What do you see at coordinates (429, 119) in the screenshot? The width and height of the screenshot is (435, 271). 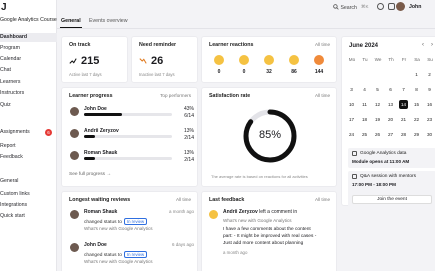 I see `calendar-day: 23` at bounding box center [429, 119].